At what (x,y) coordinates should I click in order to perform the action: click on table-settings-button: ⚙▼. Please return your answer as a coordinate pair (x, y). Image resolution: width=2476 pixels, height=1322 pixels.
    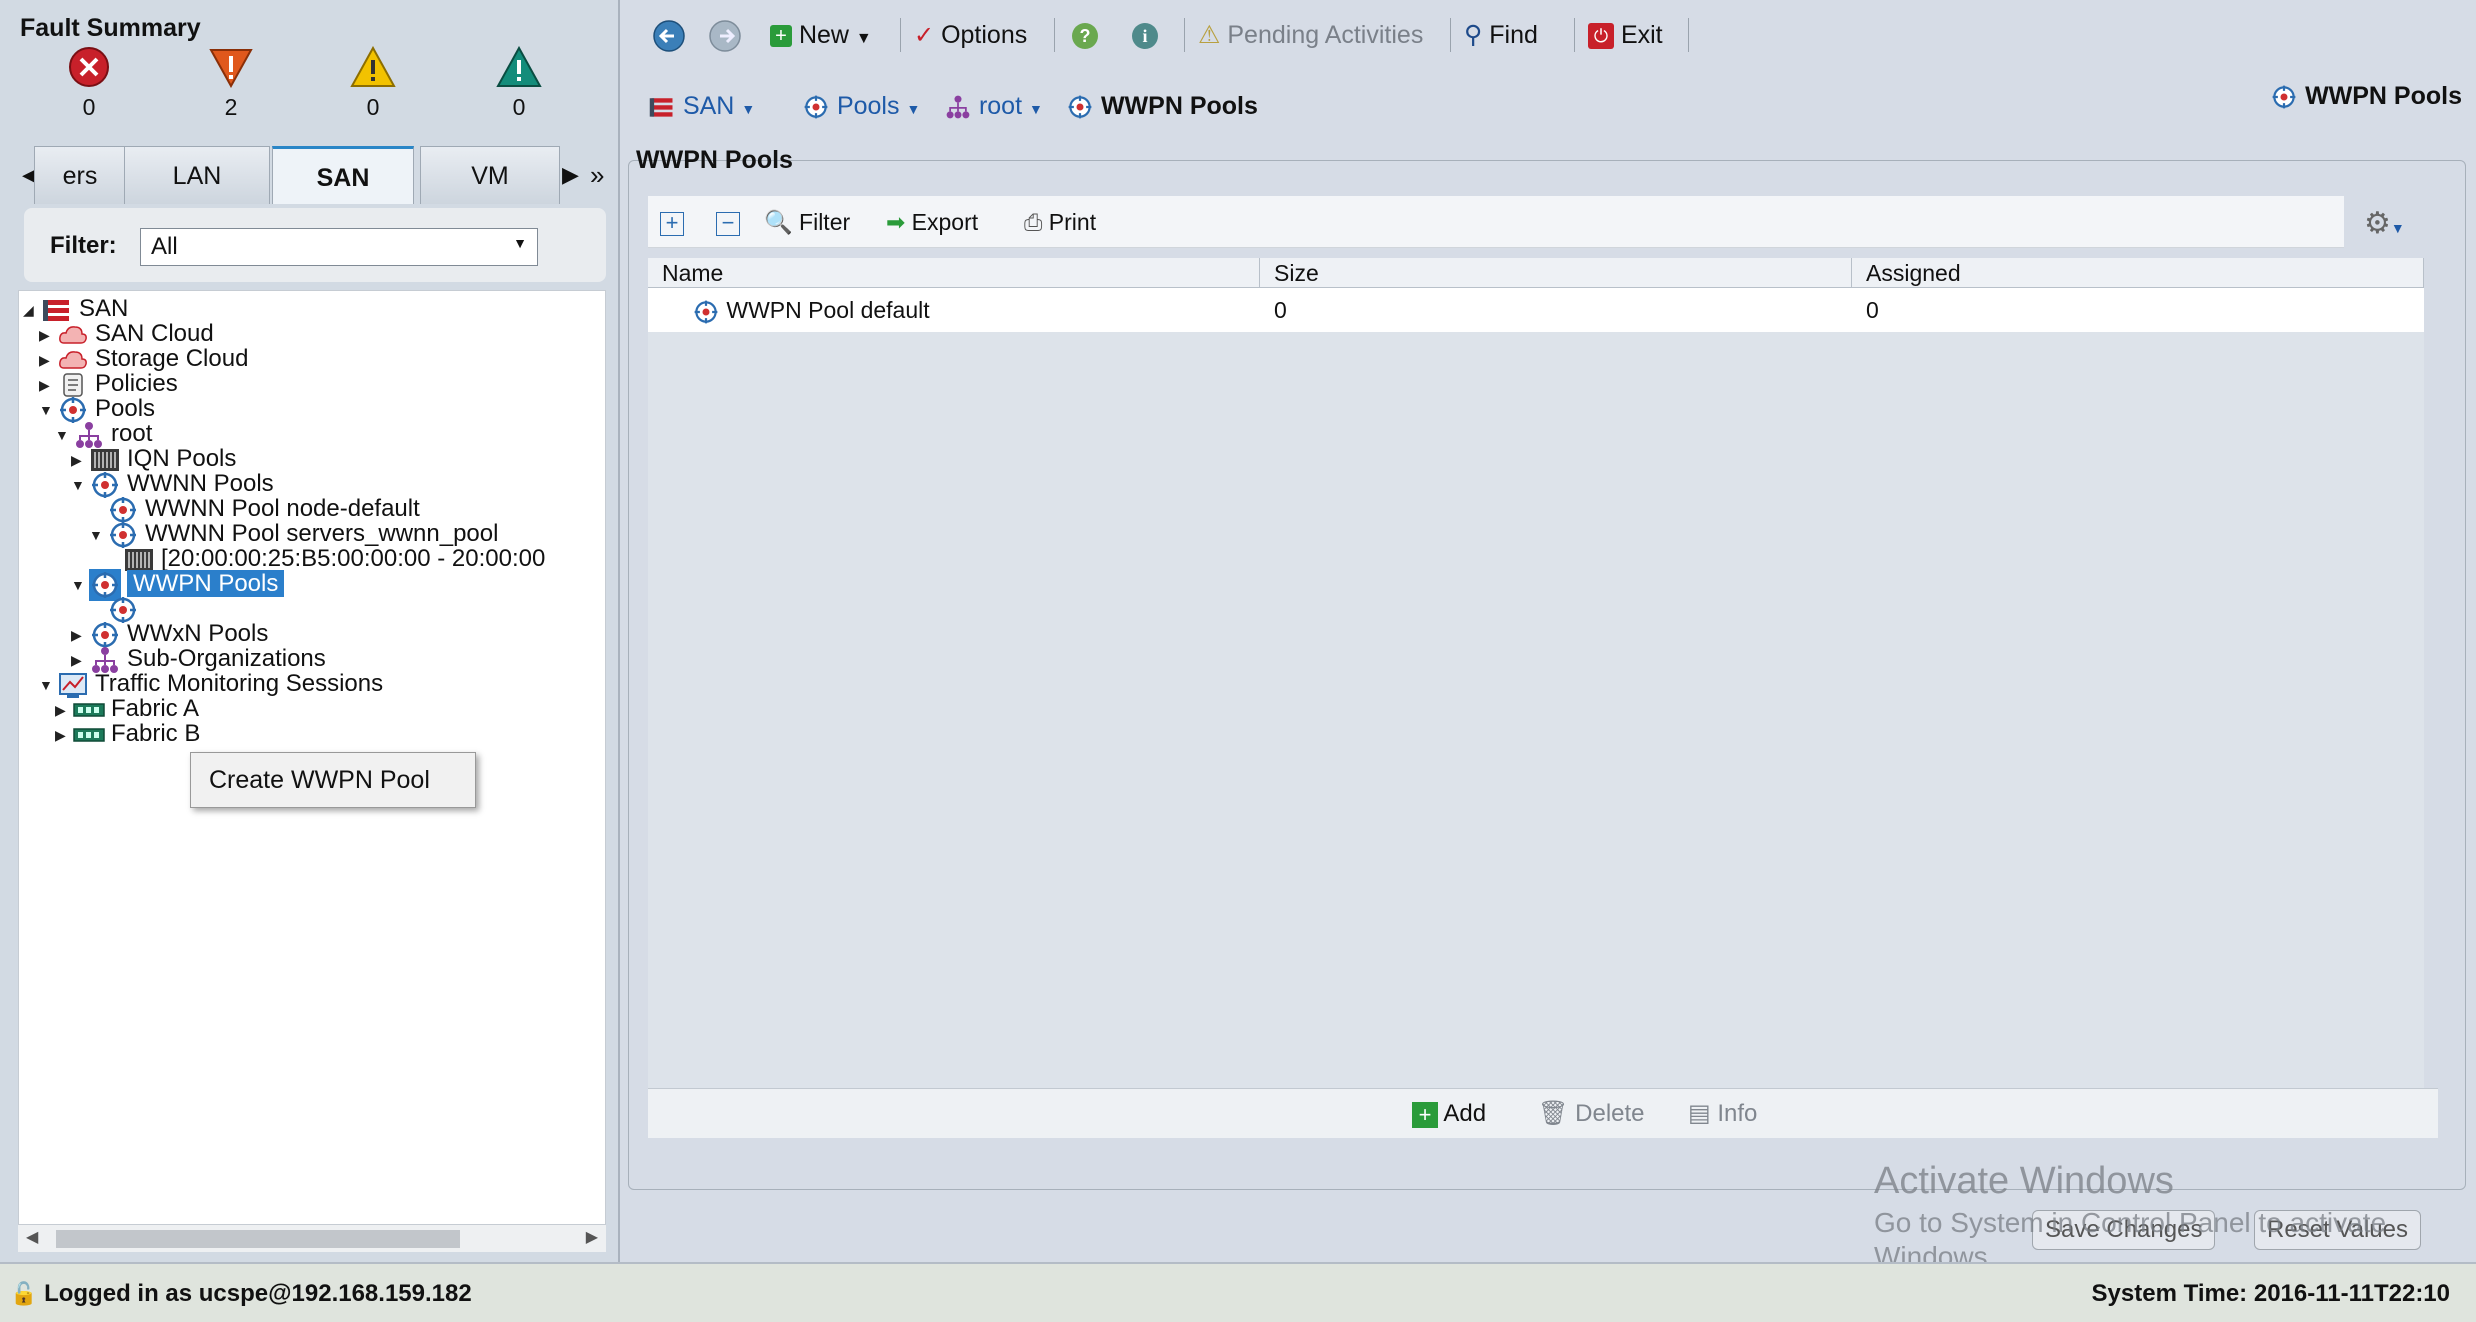
    Looking at the image, I should click on (2384, 223).